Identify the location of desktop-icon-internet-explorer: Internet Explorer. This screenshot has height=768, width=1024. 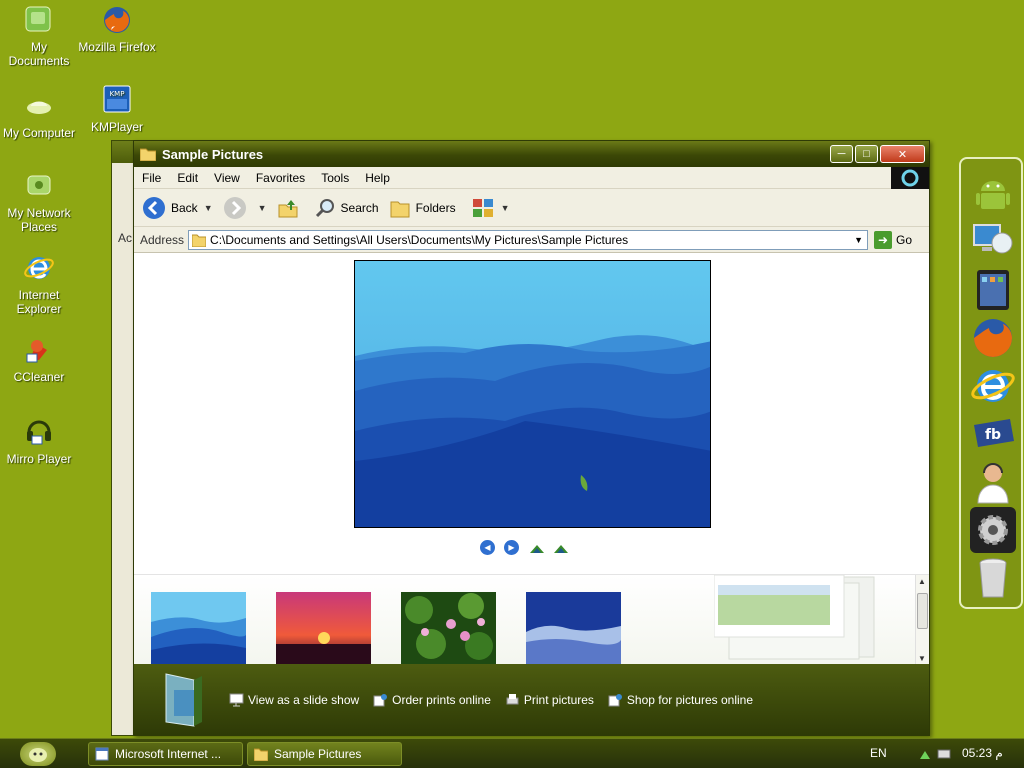
(39, 284).